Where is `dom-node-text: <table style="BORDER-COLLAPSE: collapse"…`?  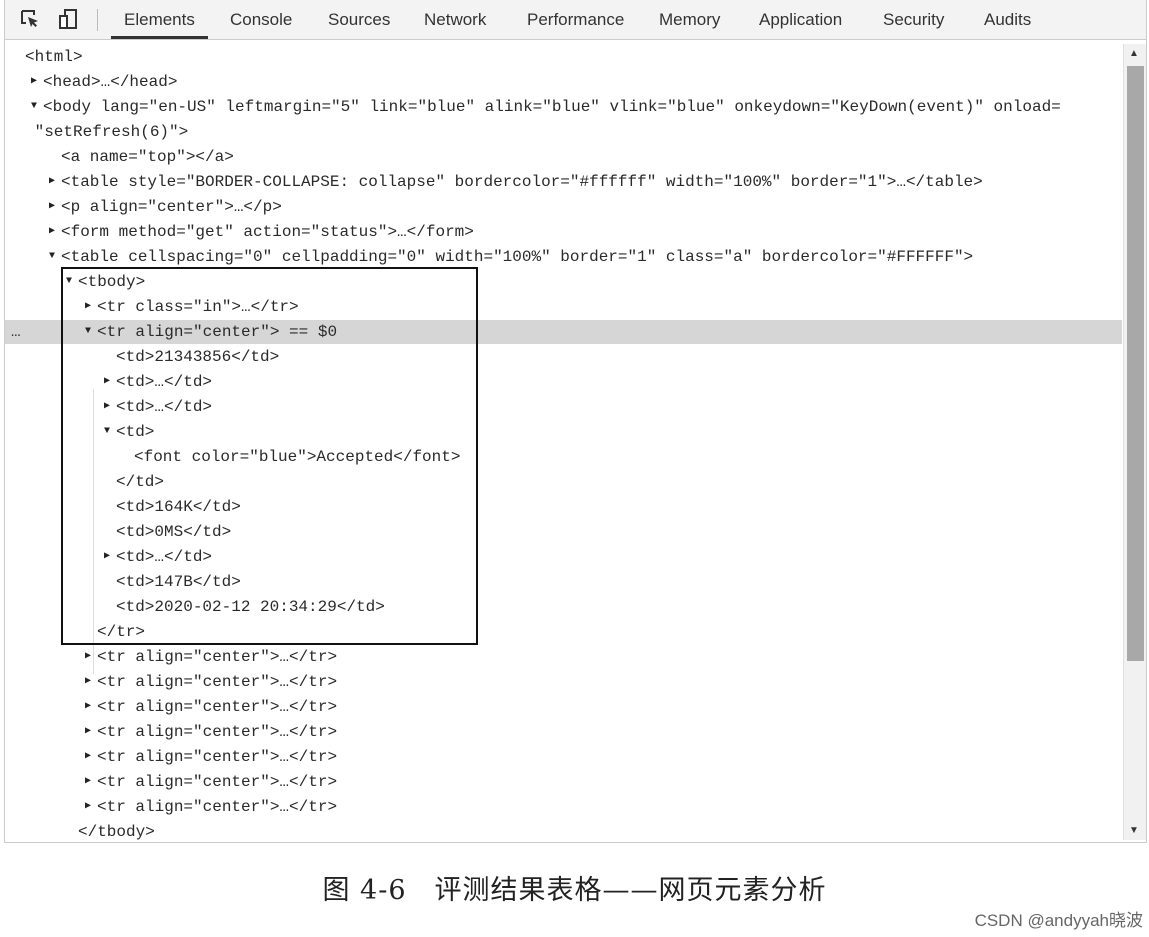 dom-node-text: <table style="BORDER-COLLAPSE: collapse"… is located at coordinates (522, 182).